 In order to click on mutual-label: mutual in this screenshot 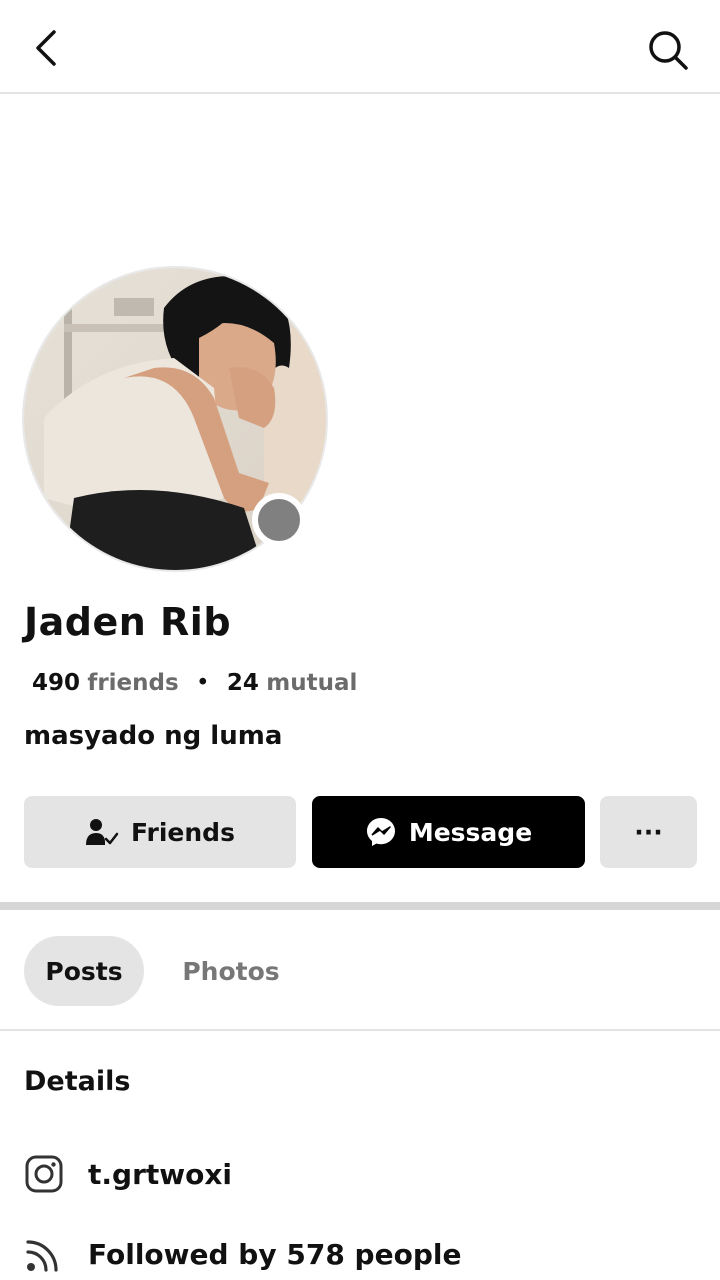, I will do `click(311, 683)`.